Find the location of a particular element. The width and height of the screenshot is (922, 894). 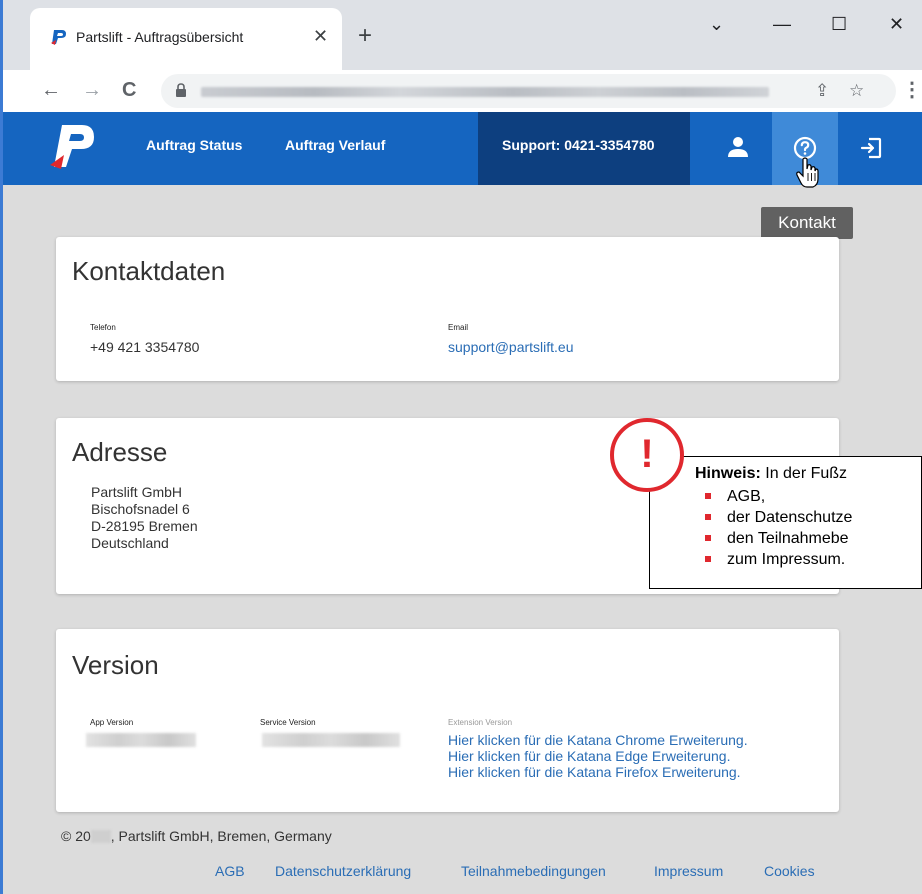

email-link: support@partslift.eu is located at coordinates (511, 347).